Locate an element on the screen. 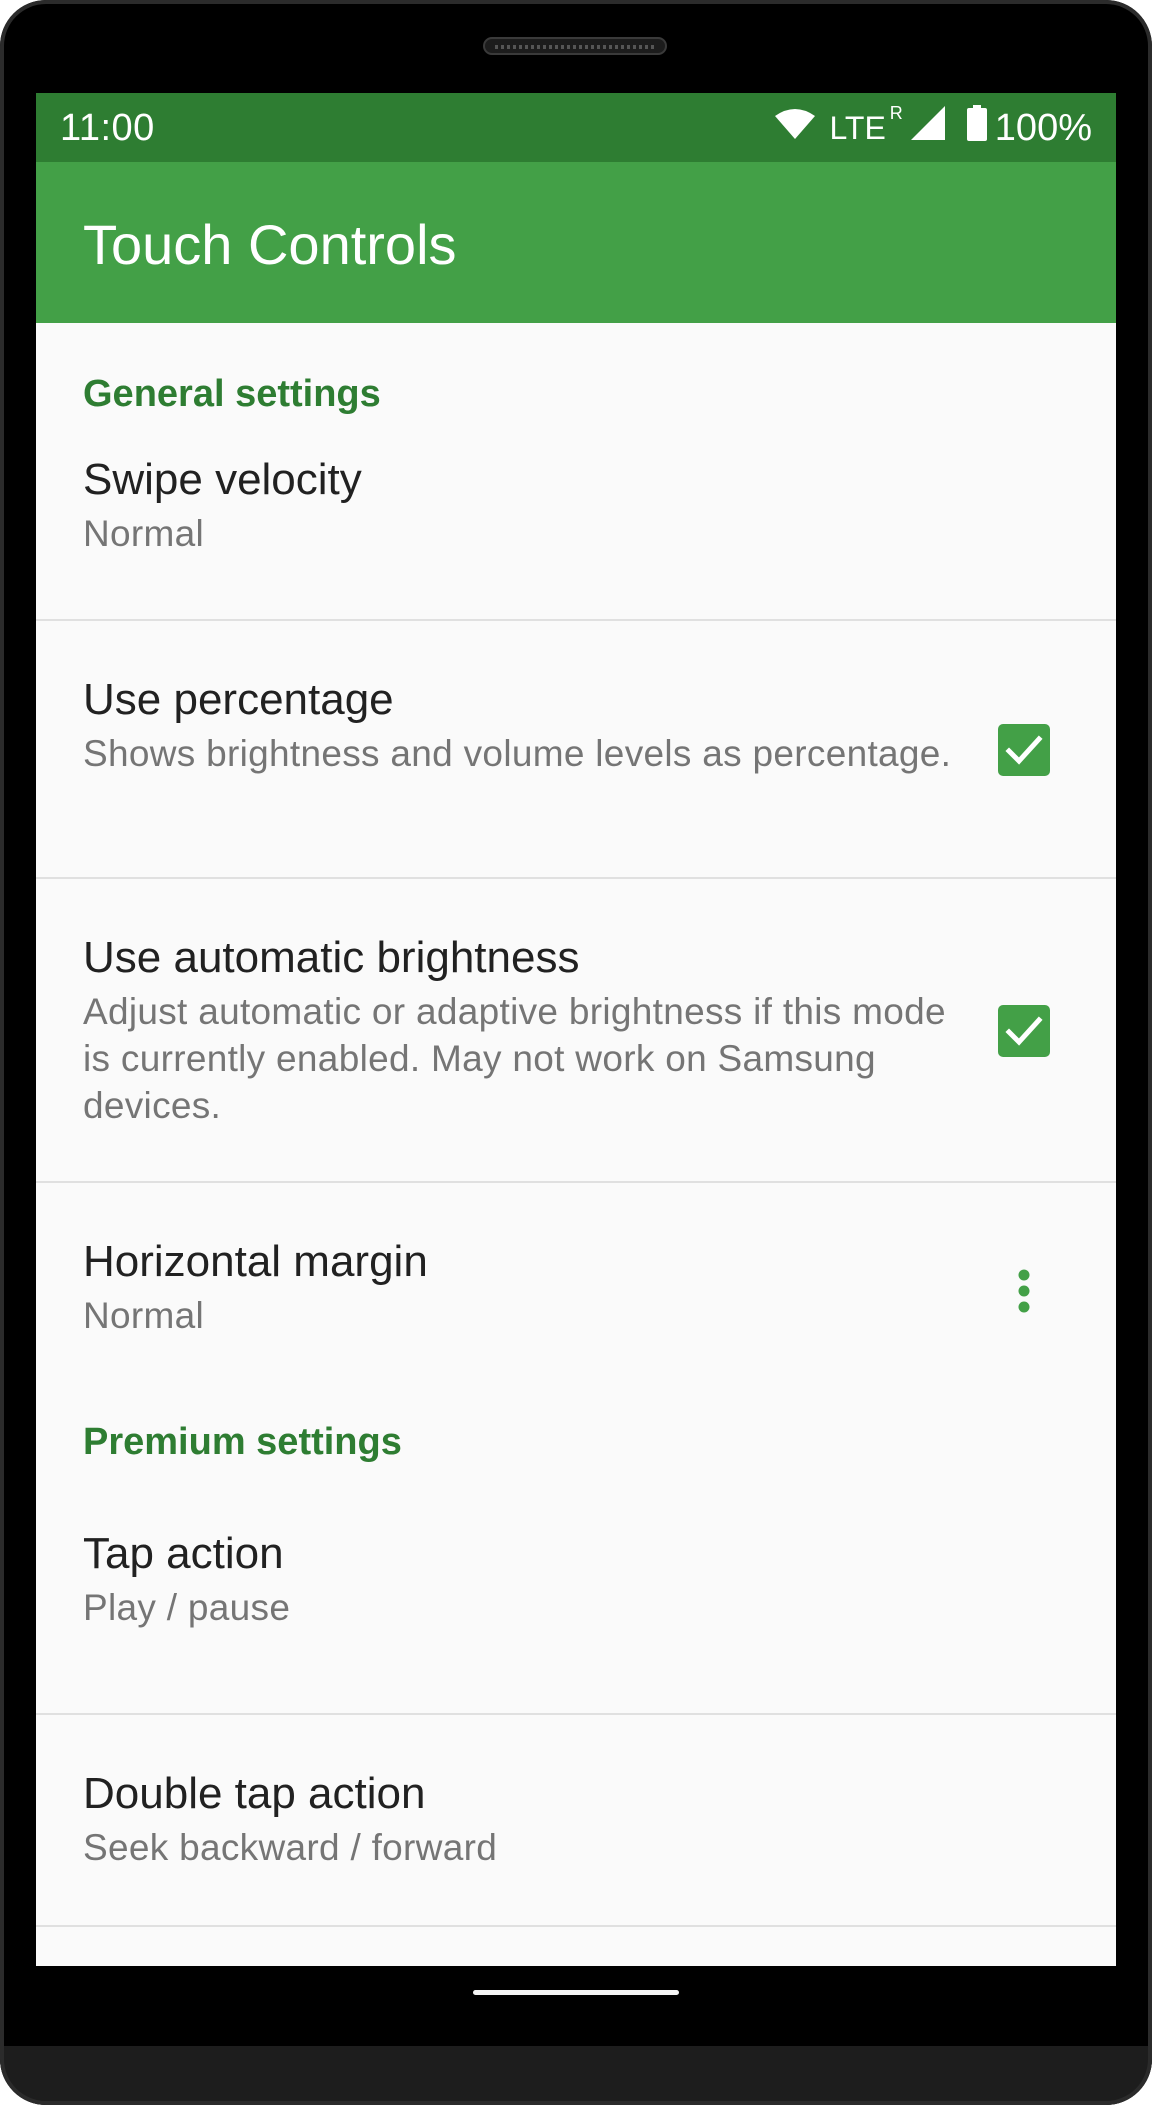 This screenshot has width=1152, height=2105. home-gesture-handle is located at coordinates (576, 1992).